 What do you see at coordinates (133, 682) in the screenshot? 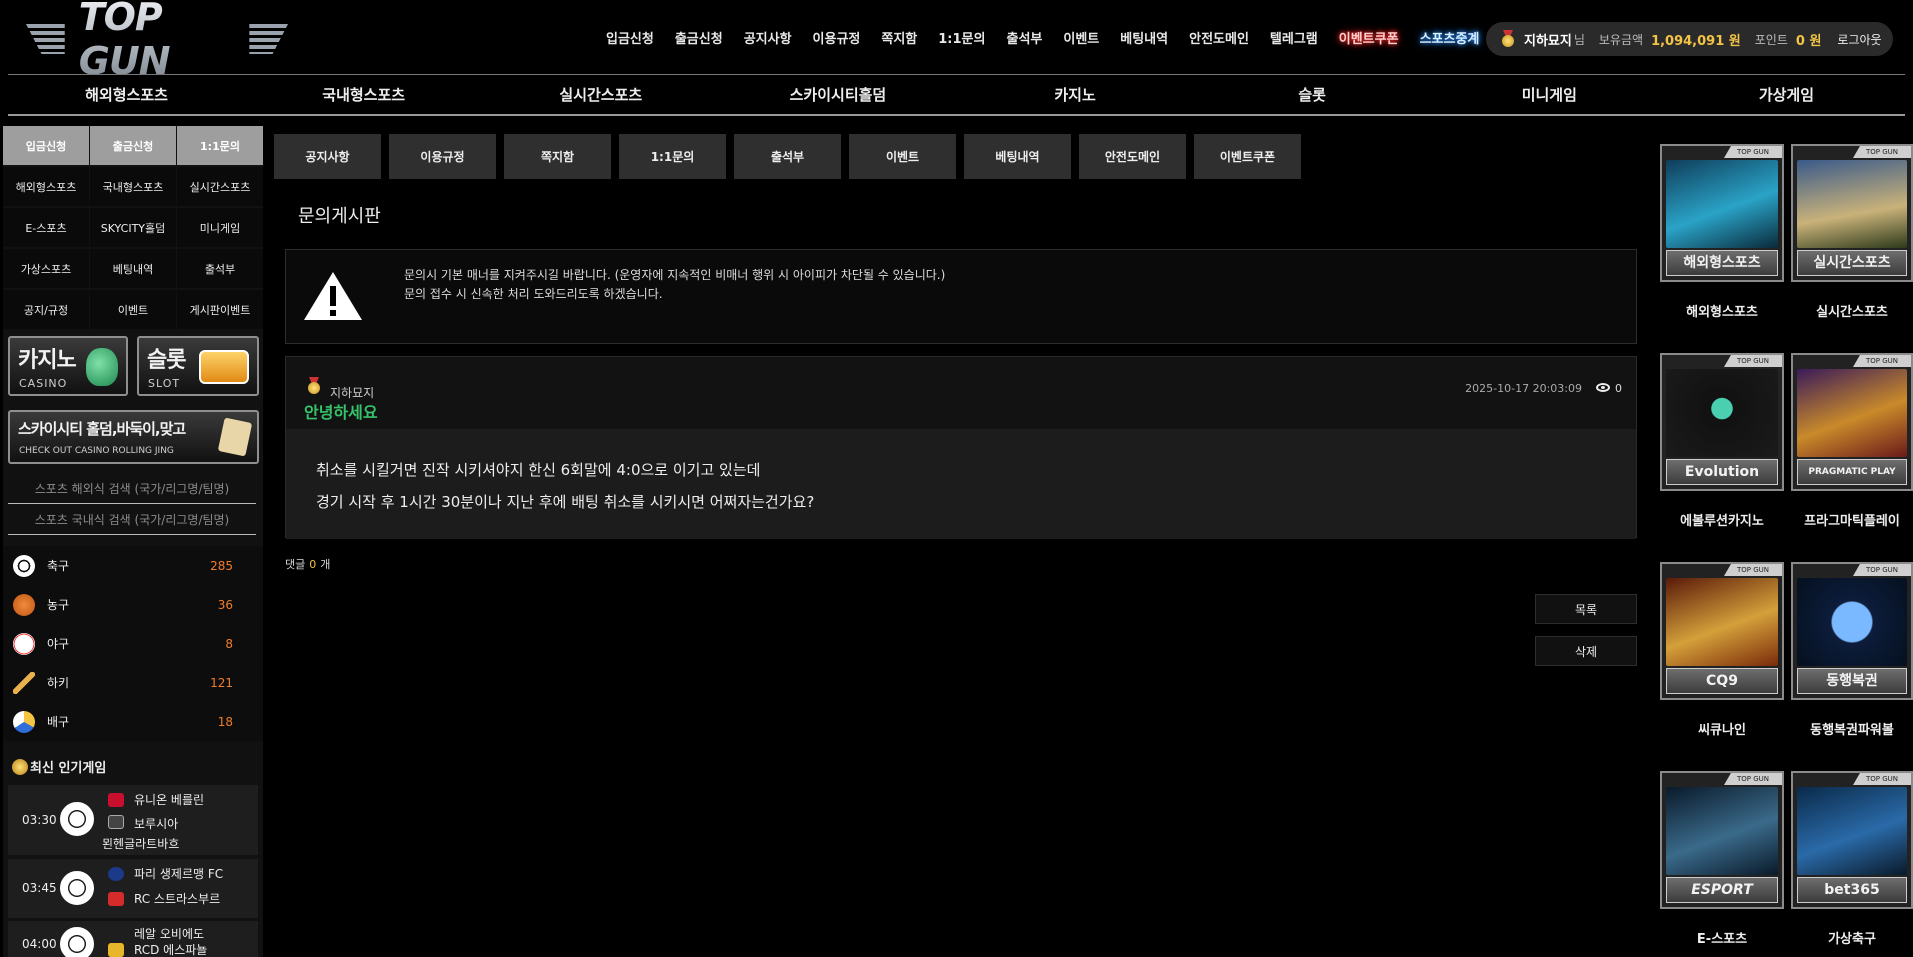
I see `sport-item-hockey: 하키 121` at bounding box center [133, 682].